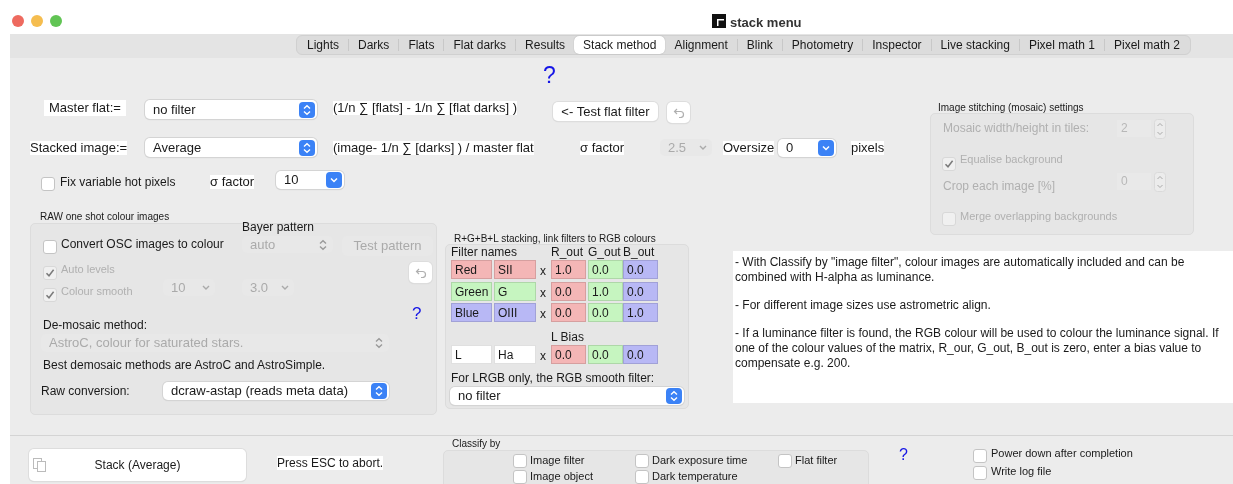  Describe the element at coordinates (421, 45) in the screenshot. I see `tab: Flats` at that location.